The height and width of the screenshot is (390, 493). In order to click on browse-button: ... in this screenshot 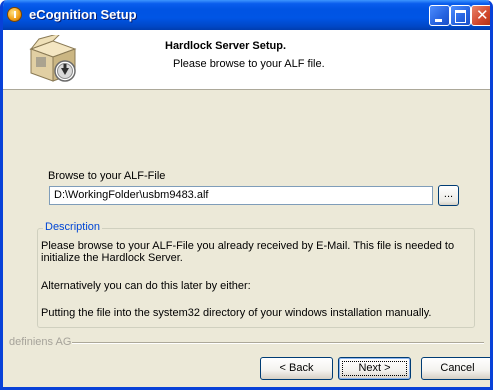, I will do `click(448, 195)`.